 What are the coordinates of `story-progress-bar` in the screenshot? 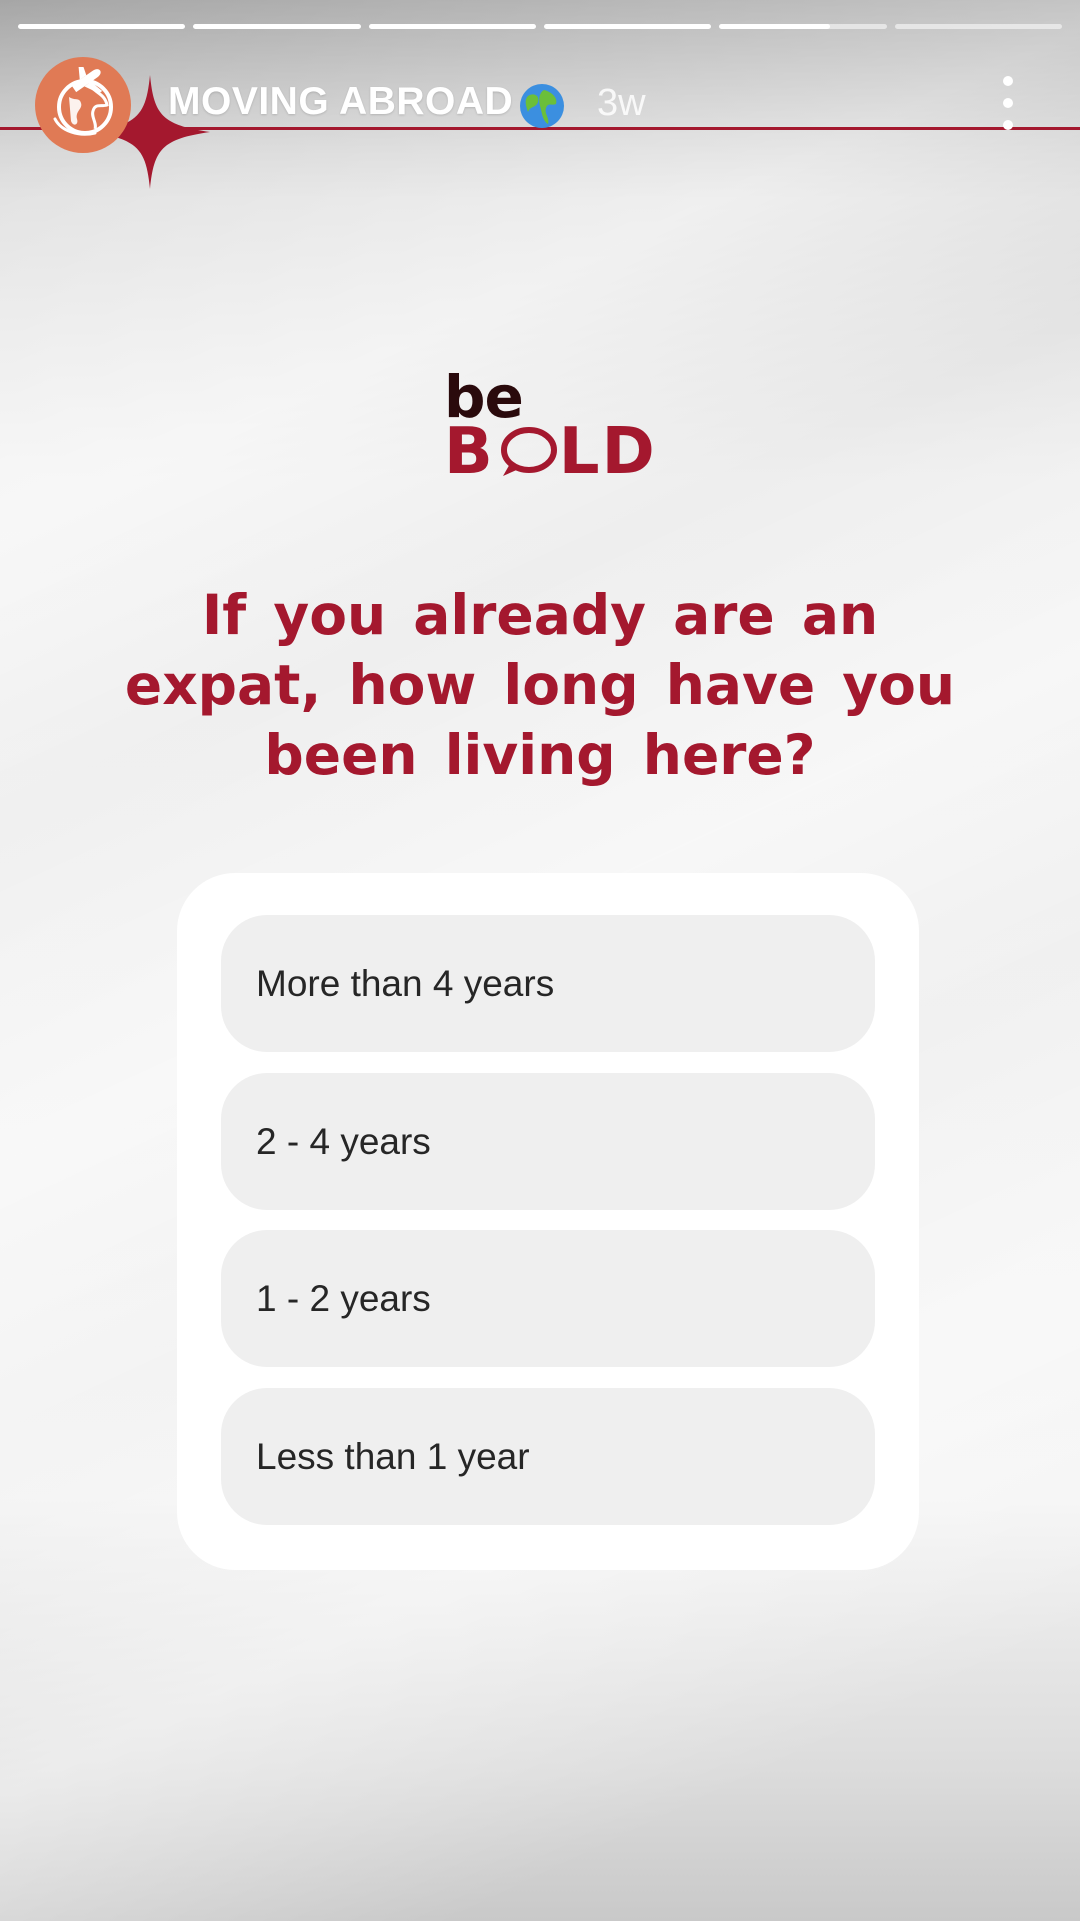 It's located at (540, 26).